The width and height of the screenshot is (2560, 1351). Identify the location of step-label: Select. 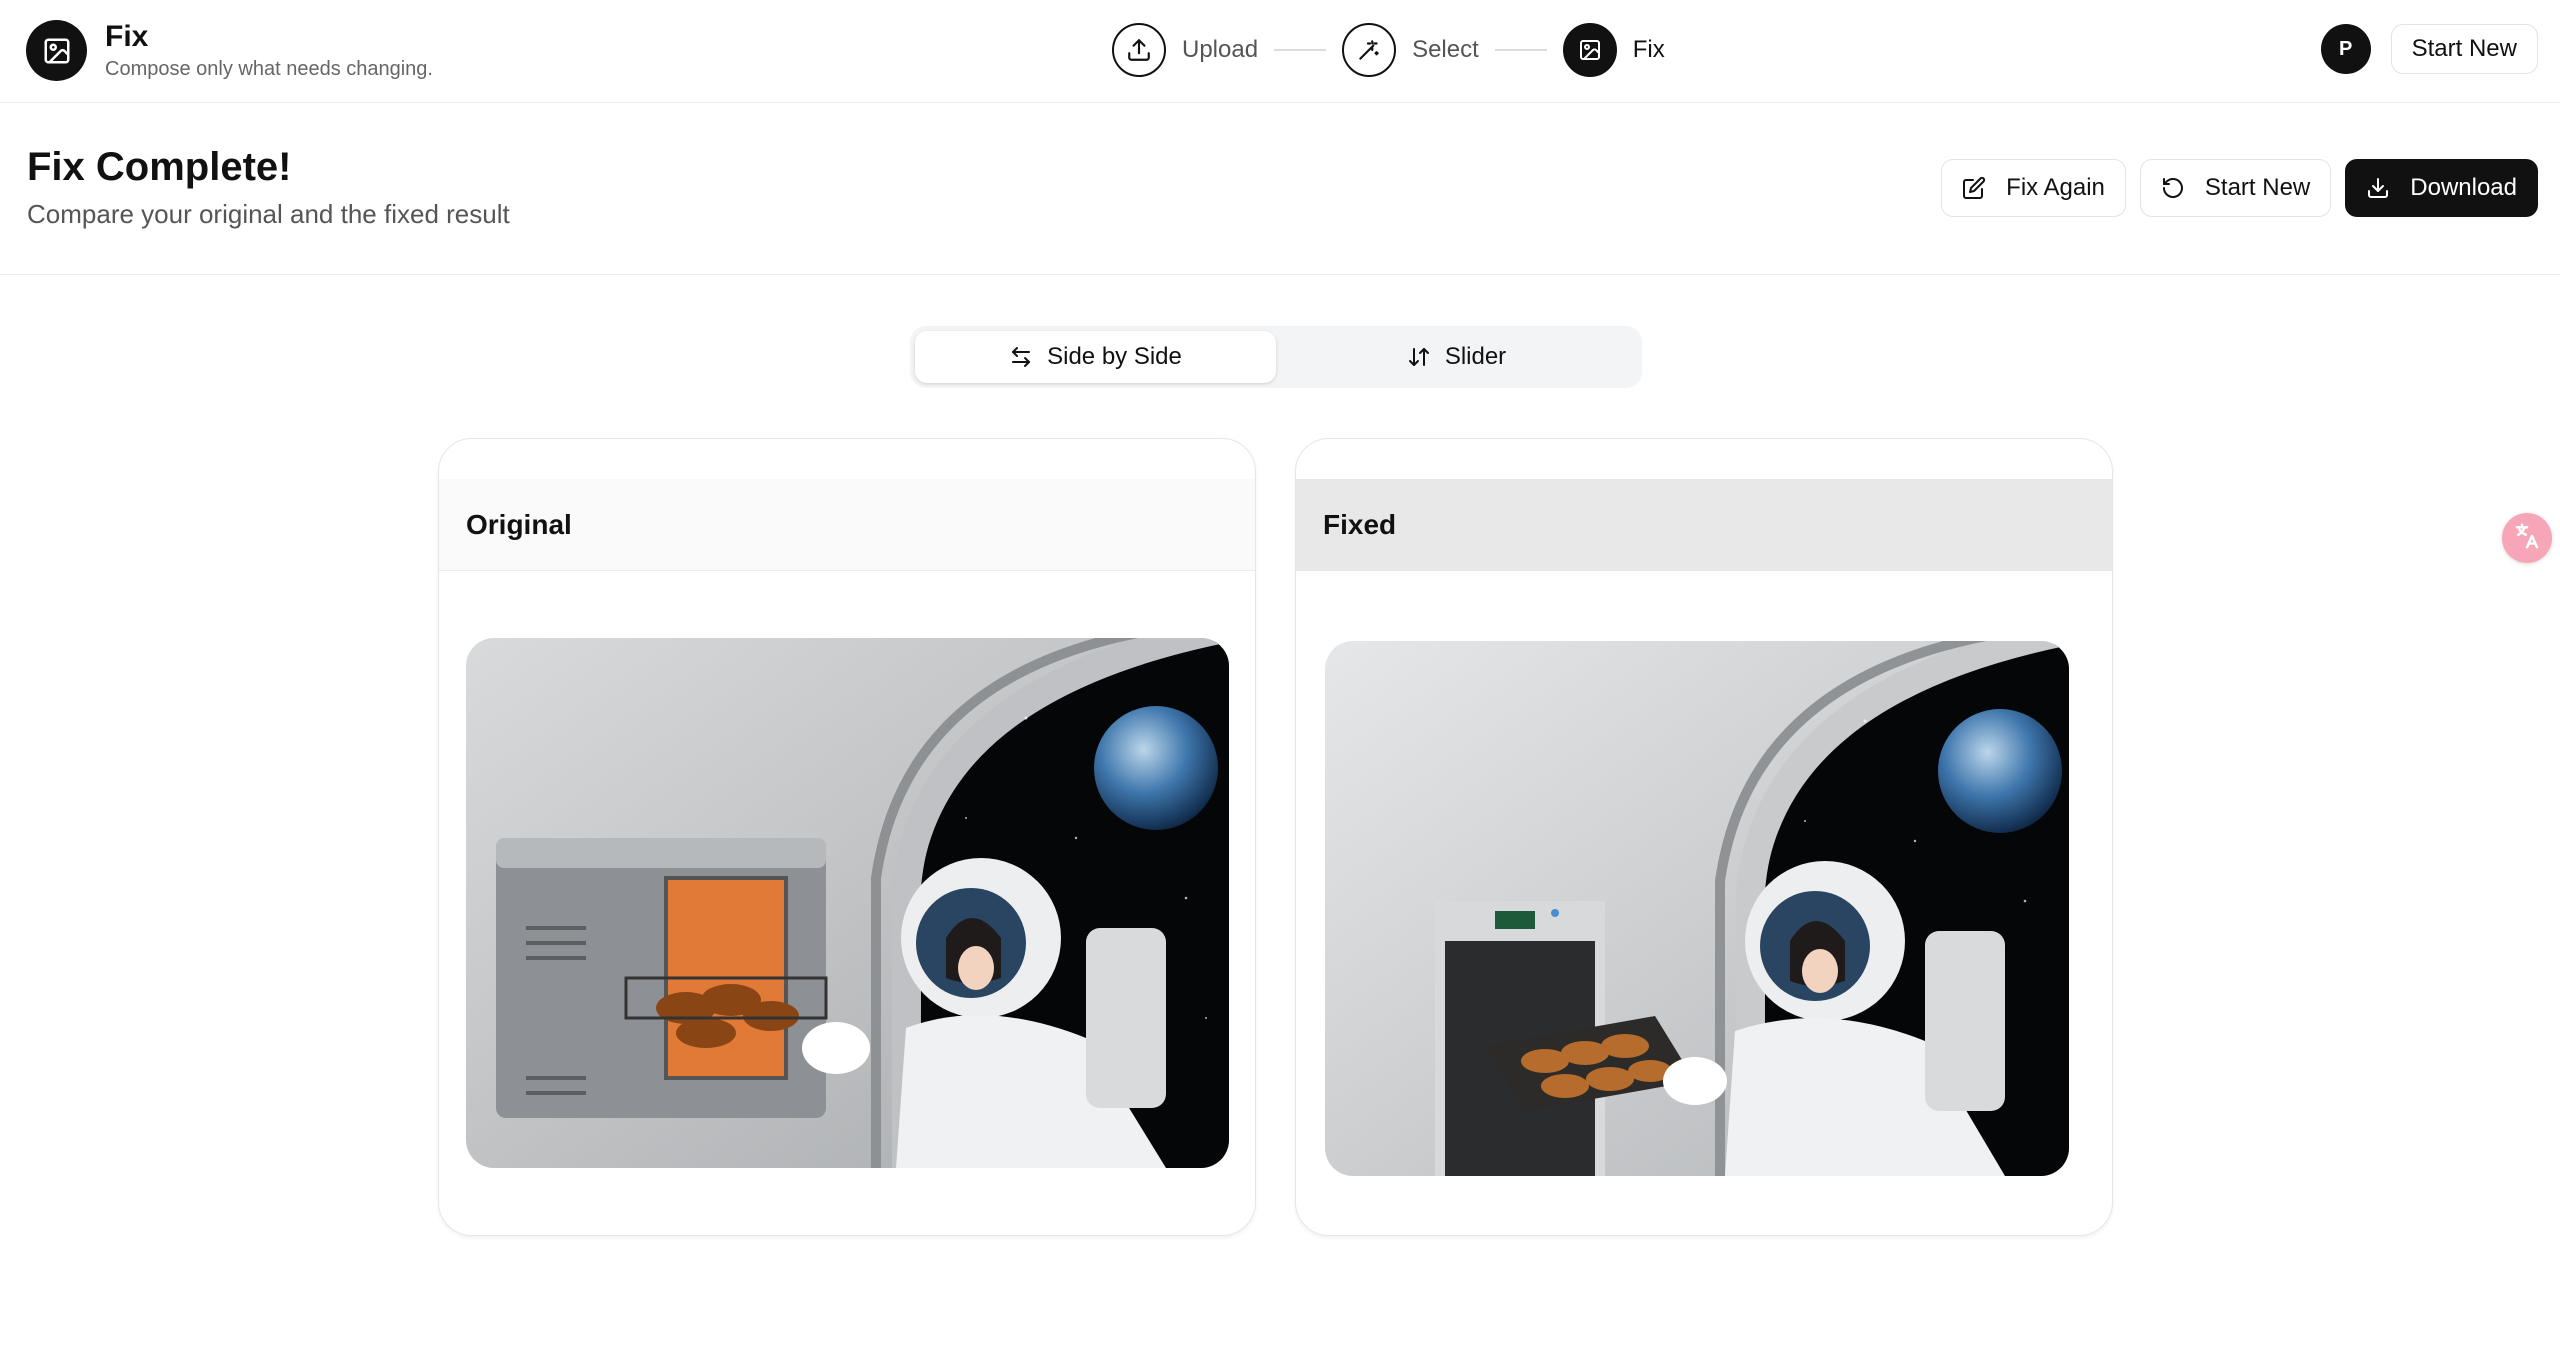
(1445, 49).